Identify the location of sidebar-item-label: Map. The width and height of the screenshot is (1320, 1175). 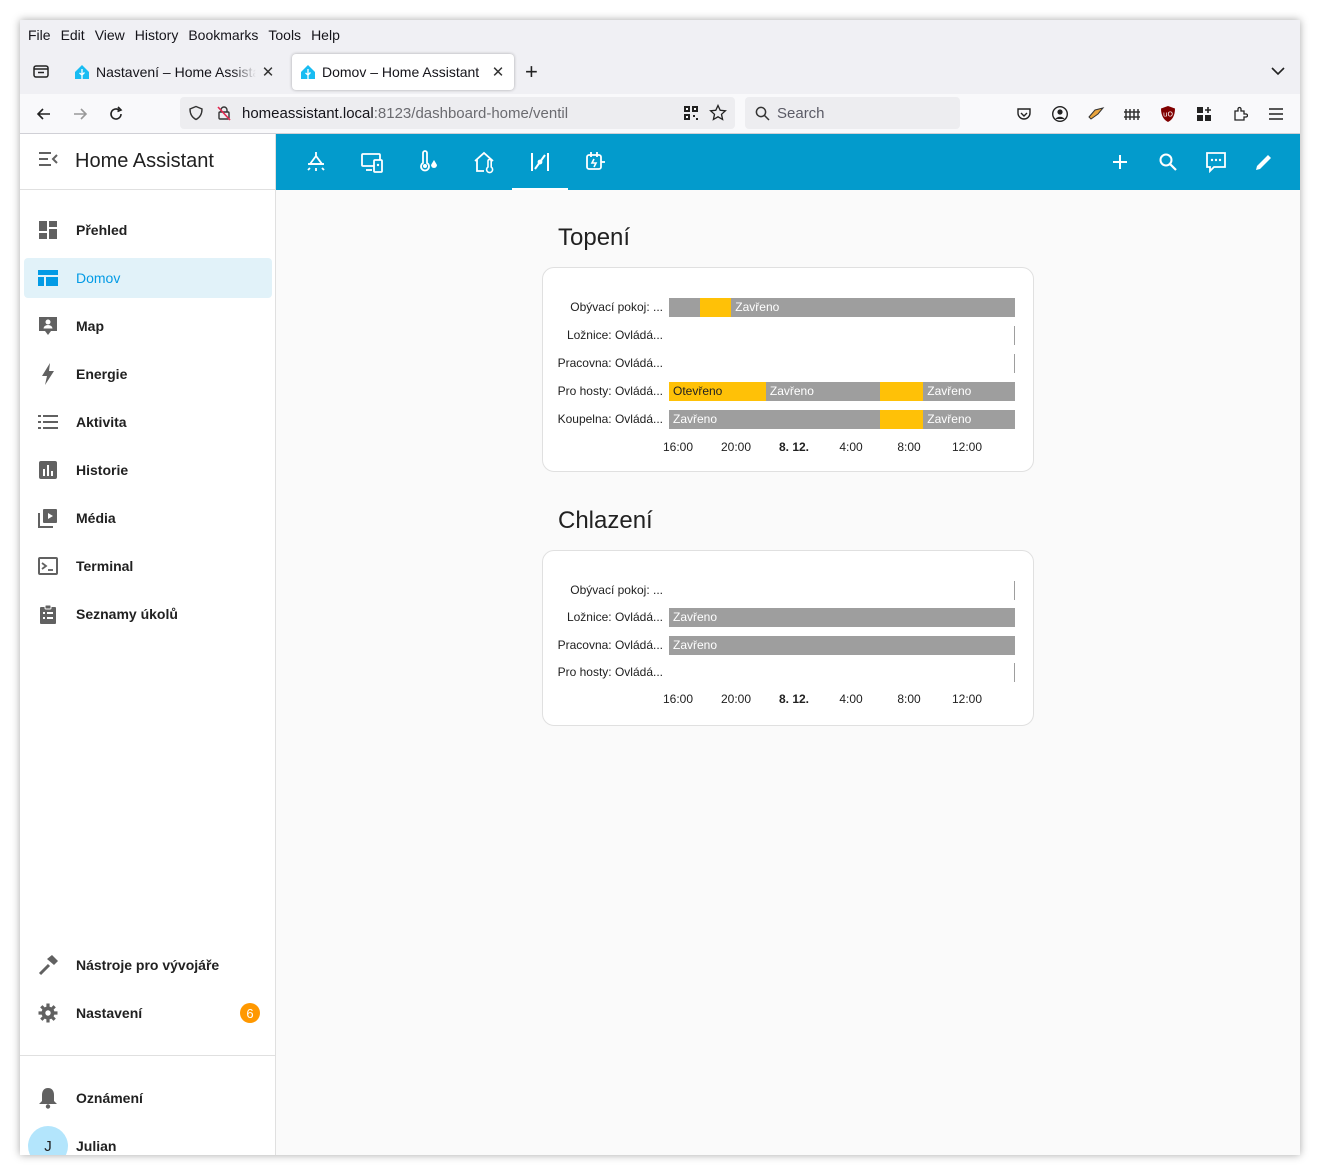
(90, 326).